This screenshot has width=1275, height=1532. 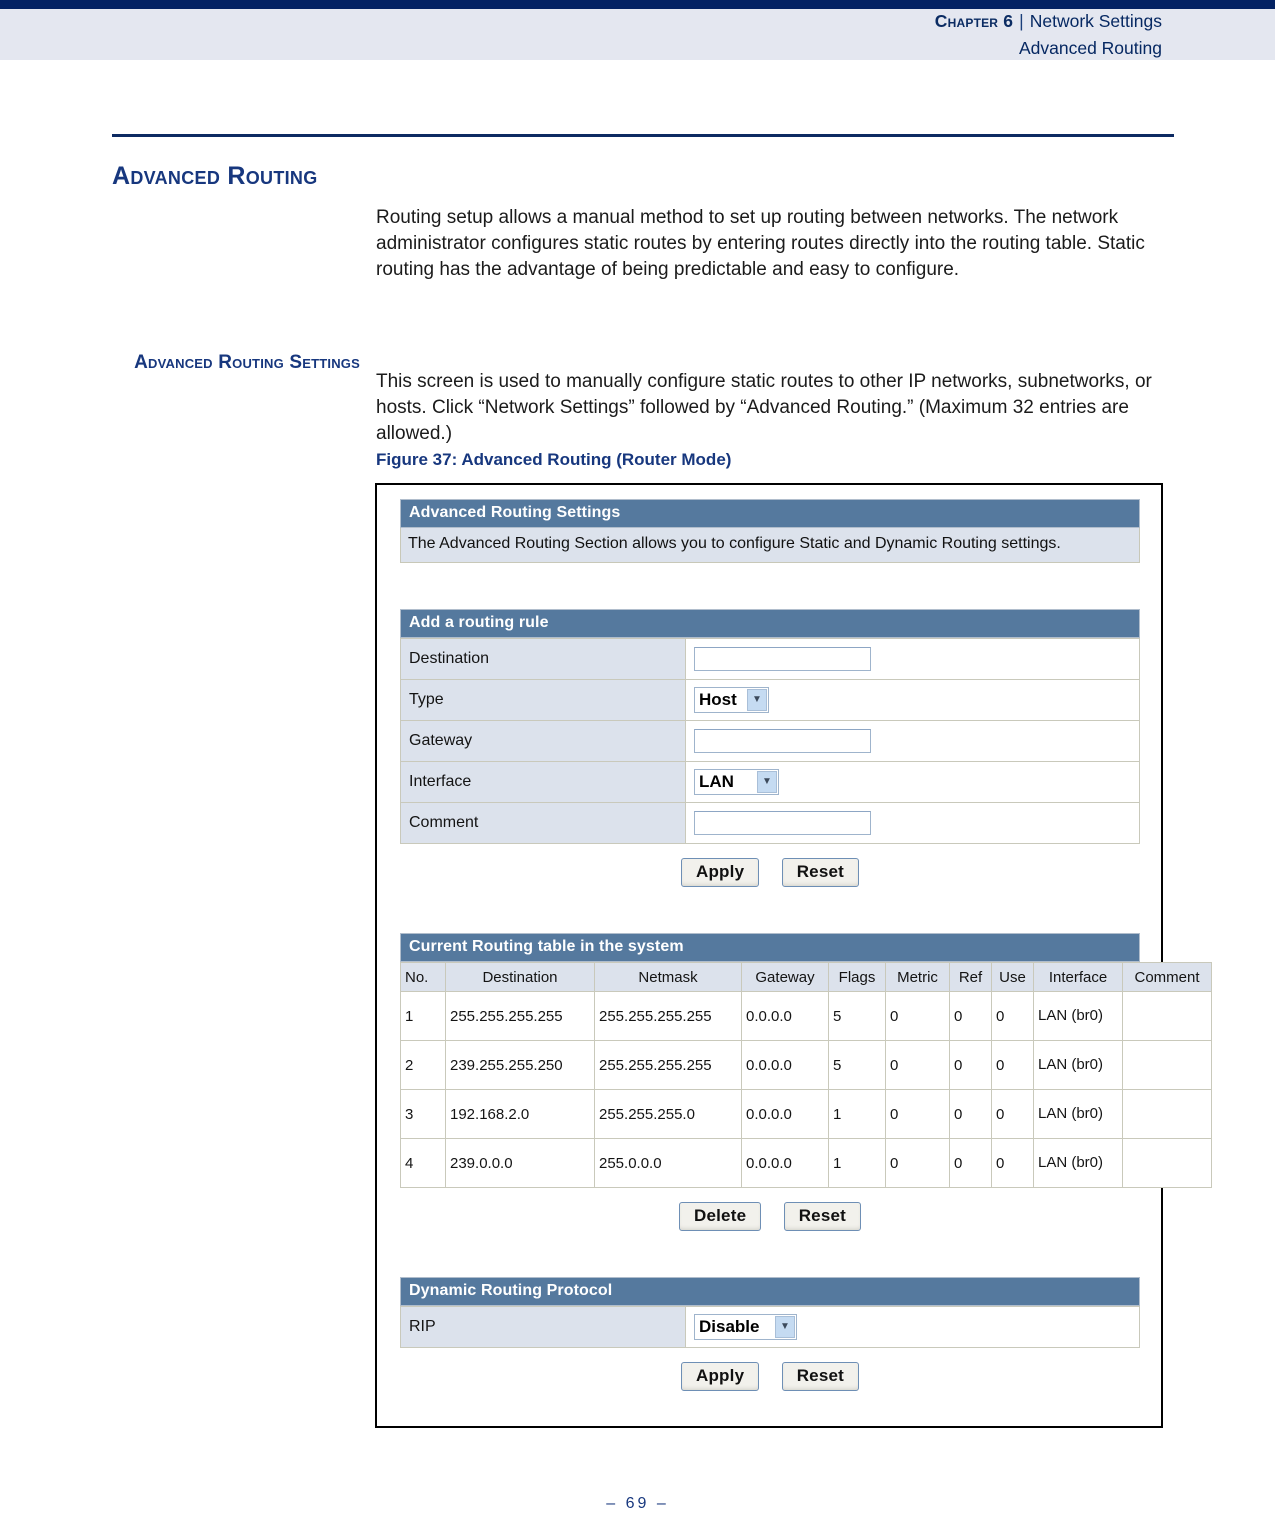 I want to click on cell-destination: 239.0.0.0, so click(x=520, y=1163).